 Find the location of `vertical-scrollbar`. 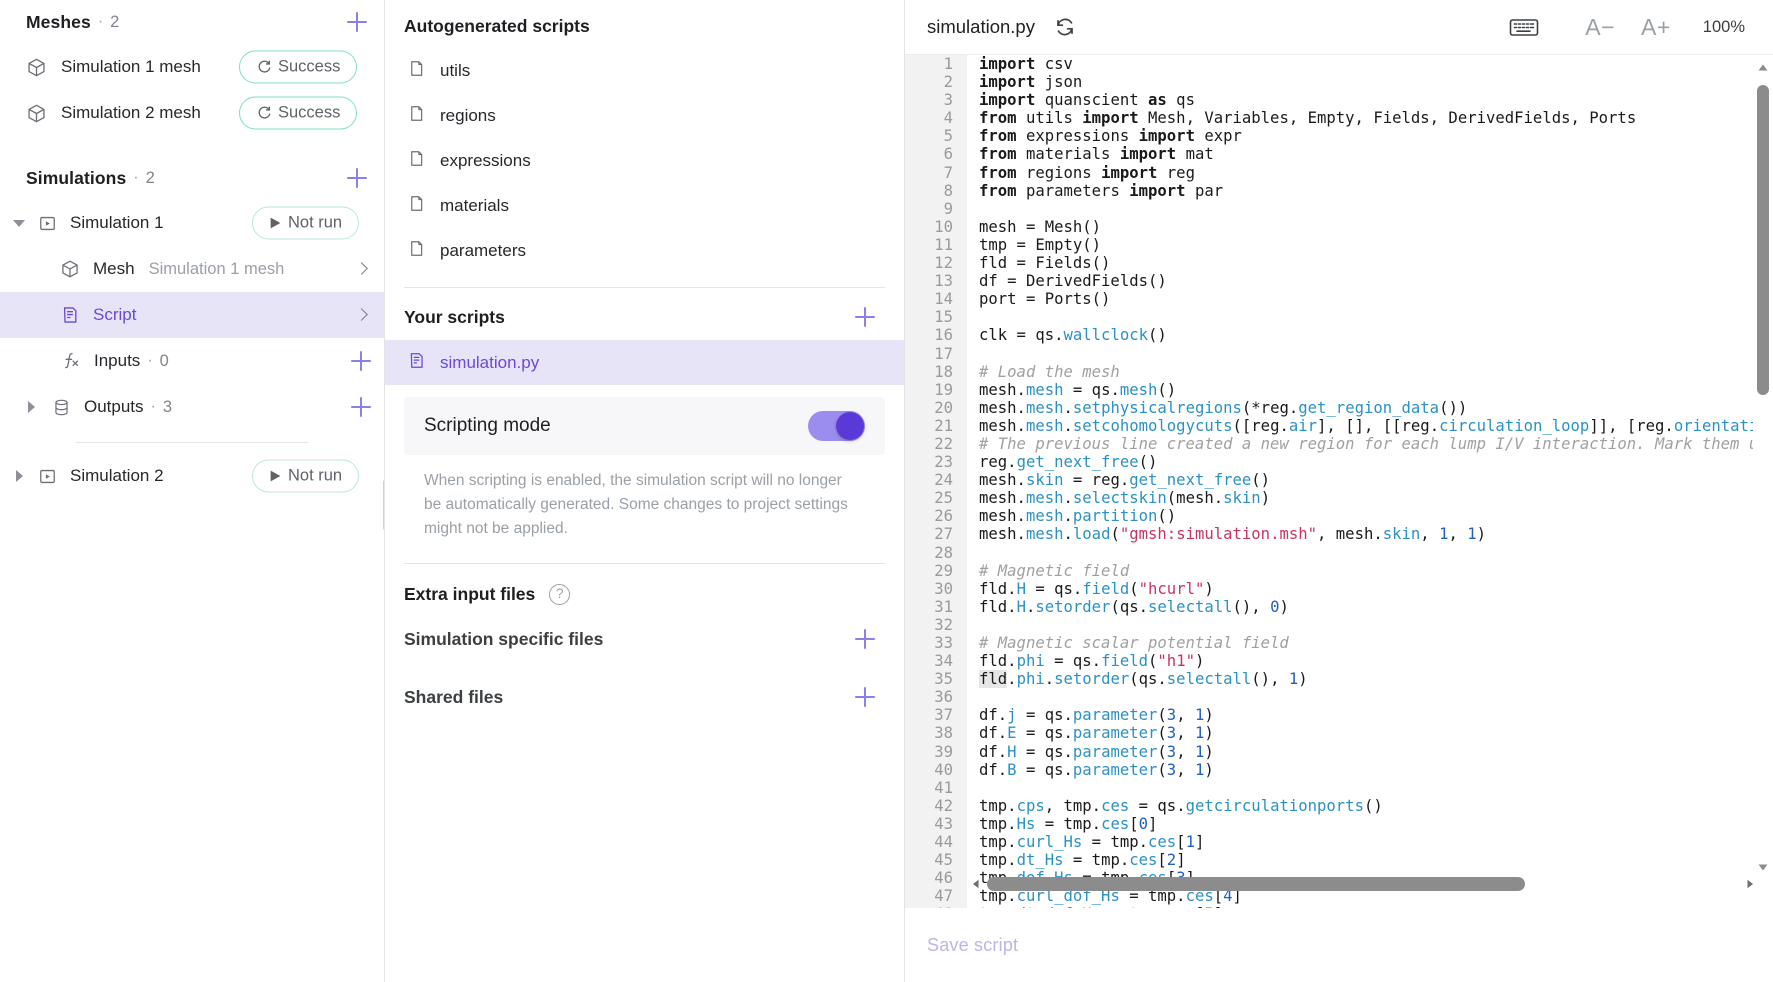

vertical-scrollbar is located at coordinates (1763, 467).